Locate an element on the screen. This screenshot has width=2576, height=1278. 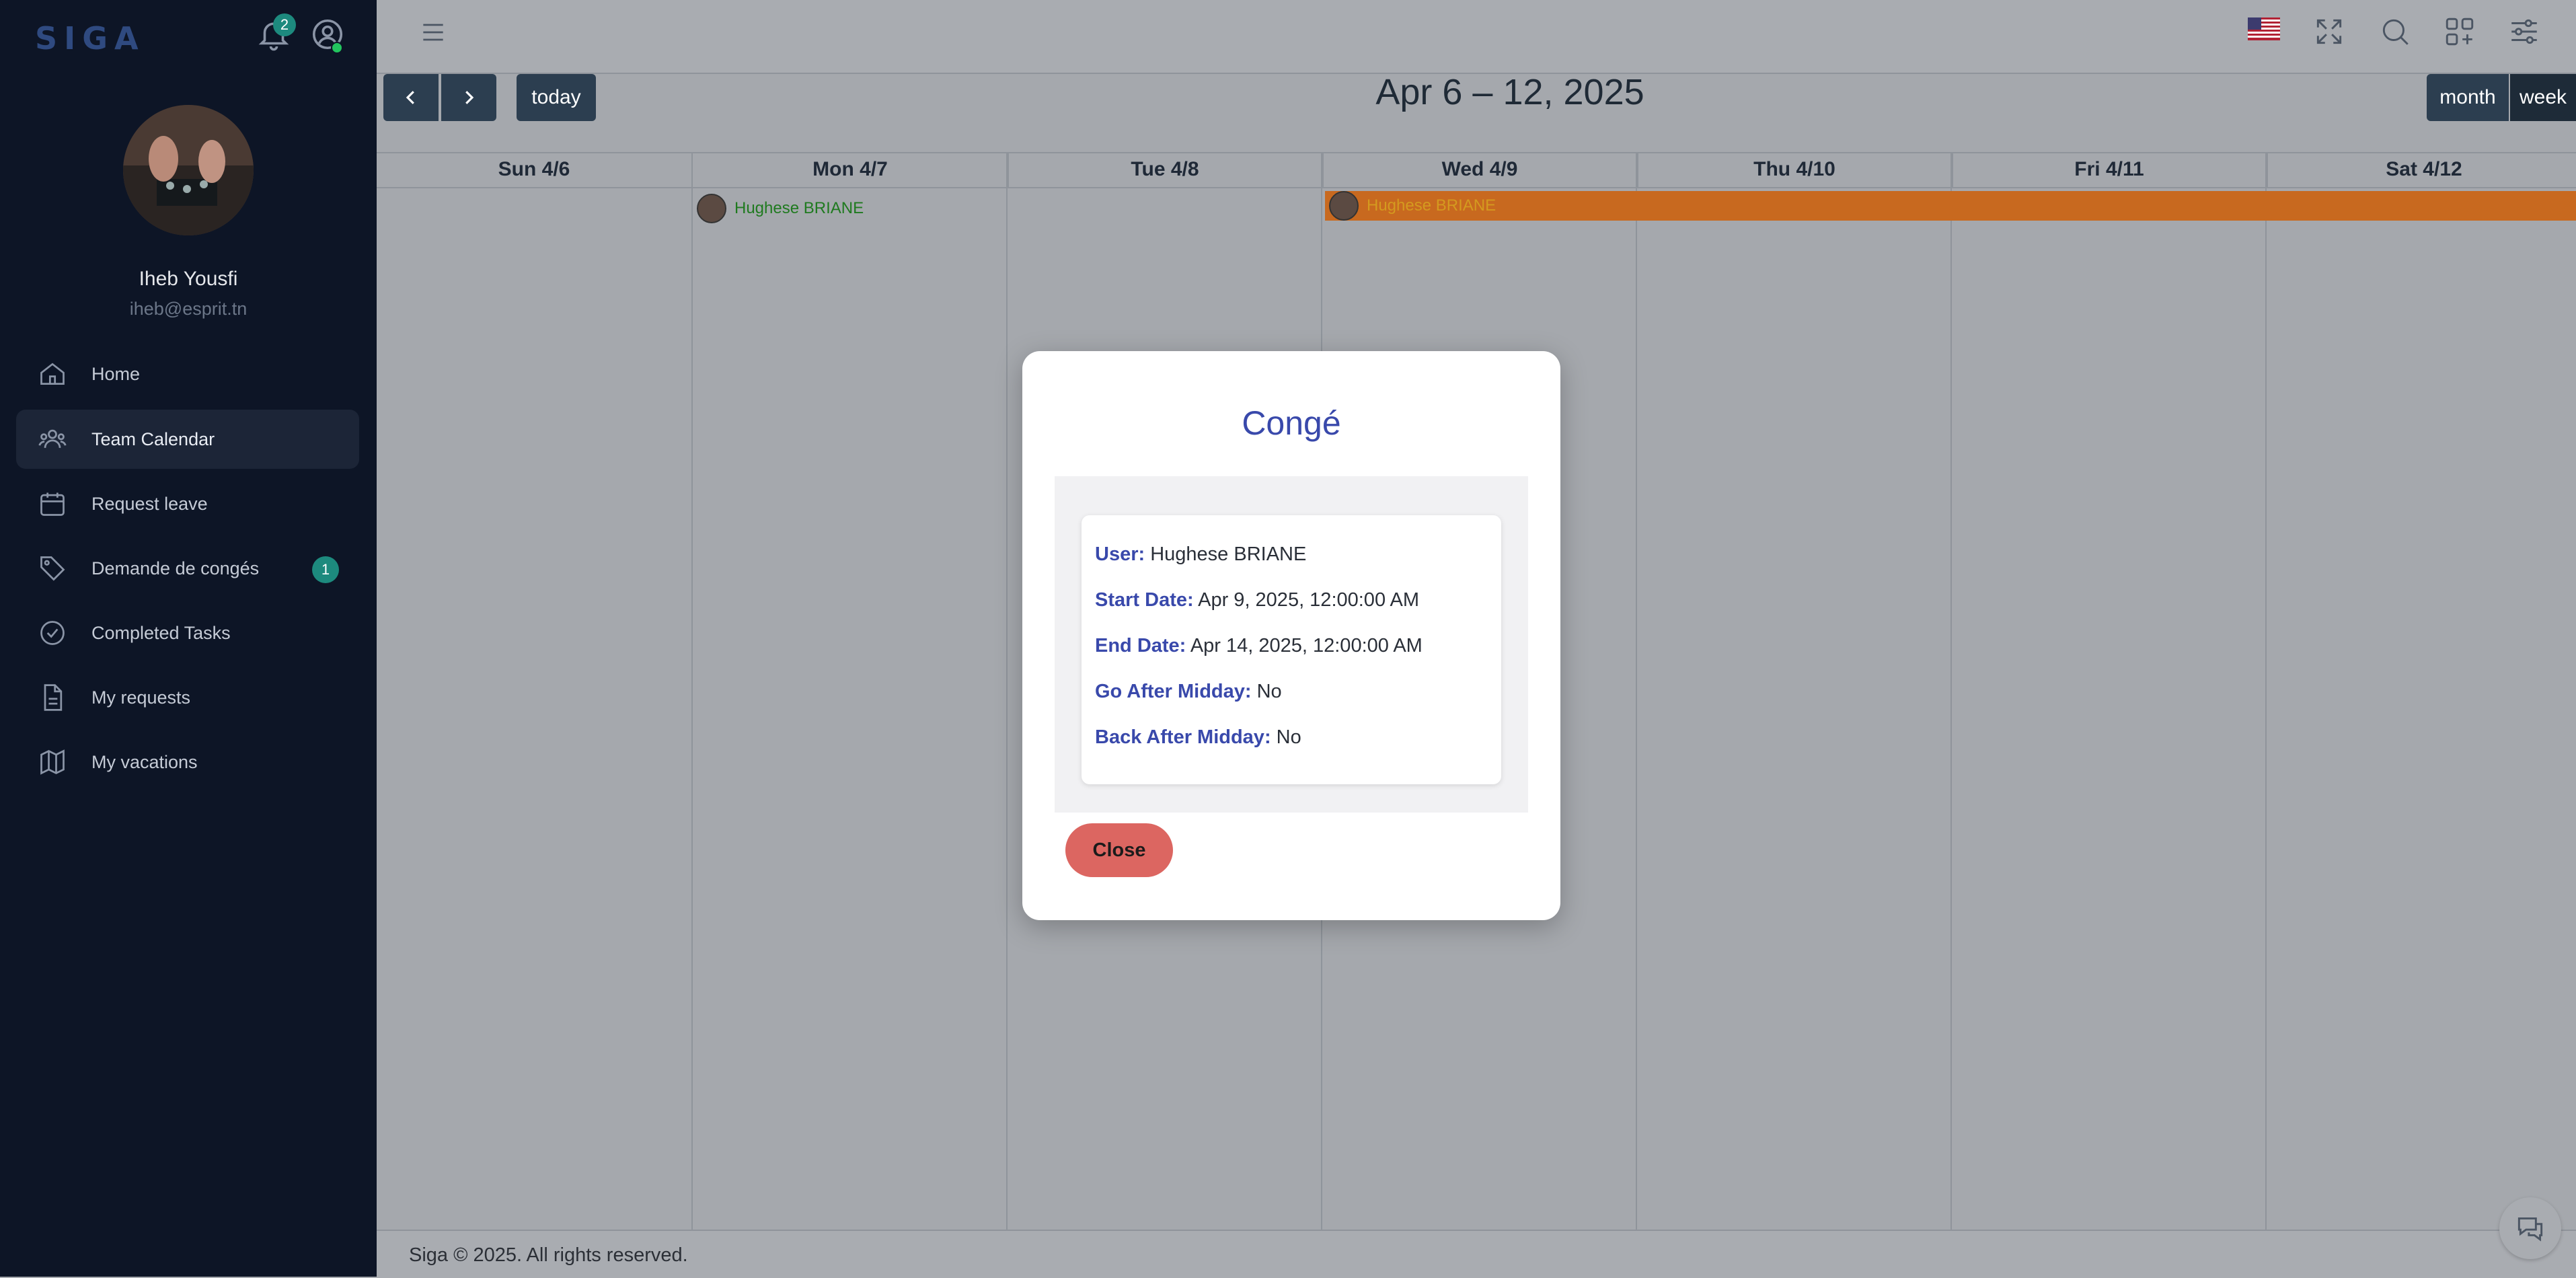
week-view-button: week is located at coordinates (2543, 97).